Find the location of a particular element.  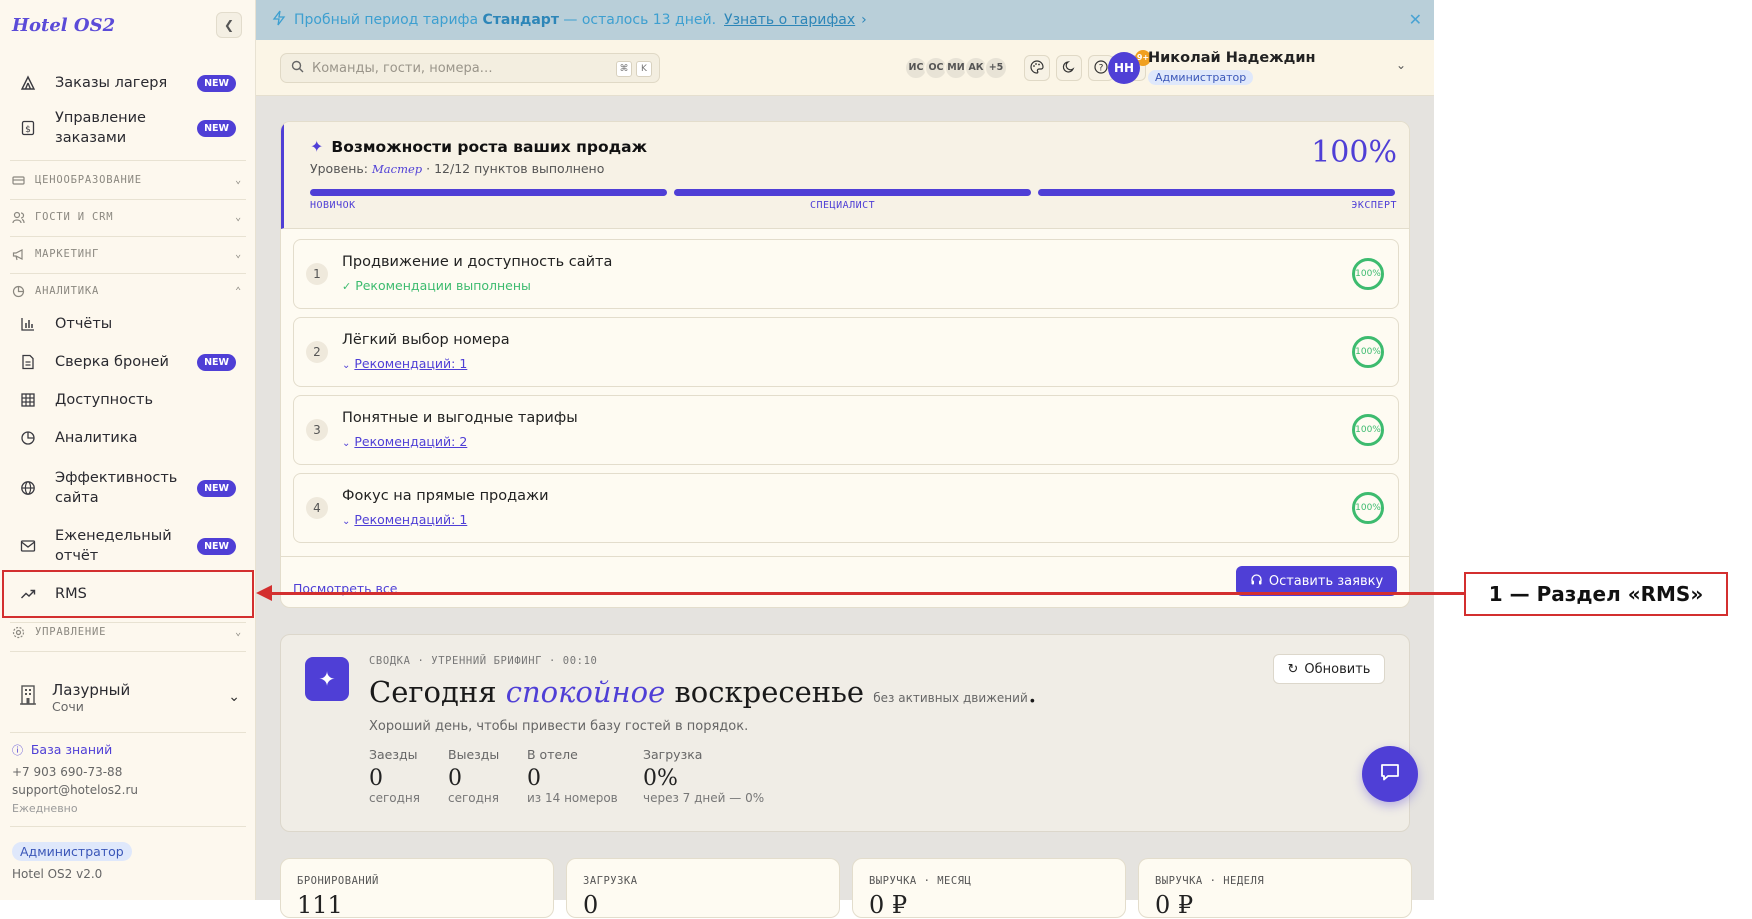

recommendations-link: ⌄ Рекомендаций: 2 is located at coordinates (404, 441).